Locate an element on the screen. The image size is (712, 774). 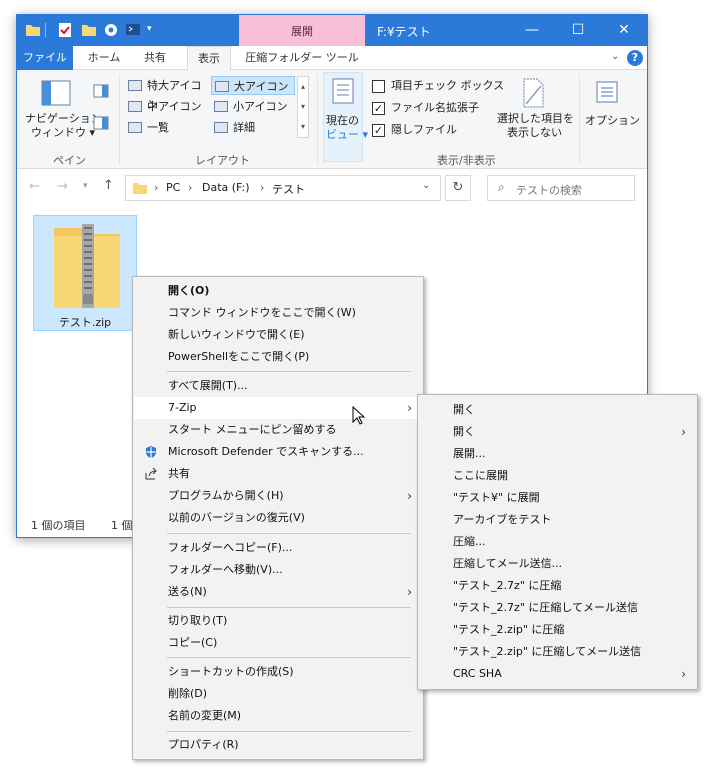
menu-item-copy: コピー(C) is located at coordinates (278, 643).